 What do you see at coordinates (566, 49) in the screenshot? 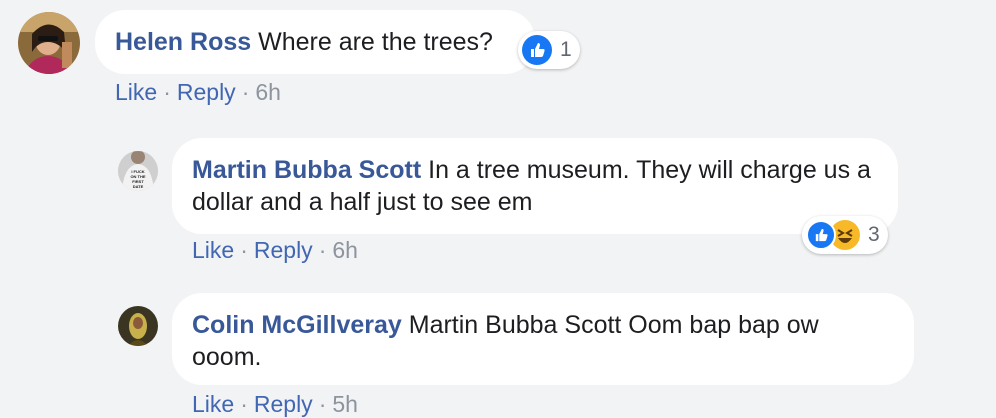
I see `reaction-count: 1` at bounding box center [566, 49].